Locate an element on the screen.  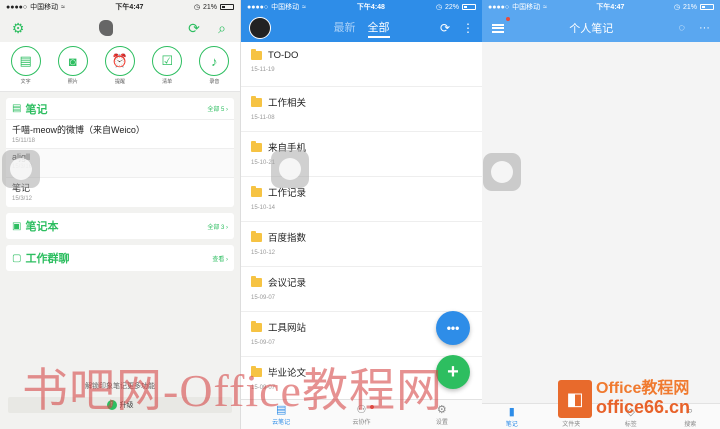
app-header: 最新 全部 ⟳ ⋮ is located at coordinates (361, 28).